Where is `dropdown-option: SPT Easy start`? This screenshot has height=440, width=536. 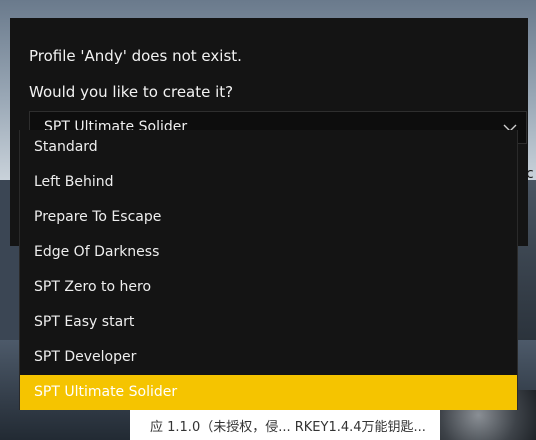
dropdown-option: SPT Easy start is located at coordinates (268, 322).